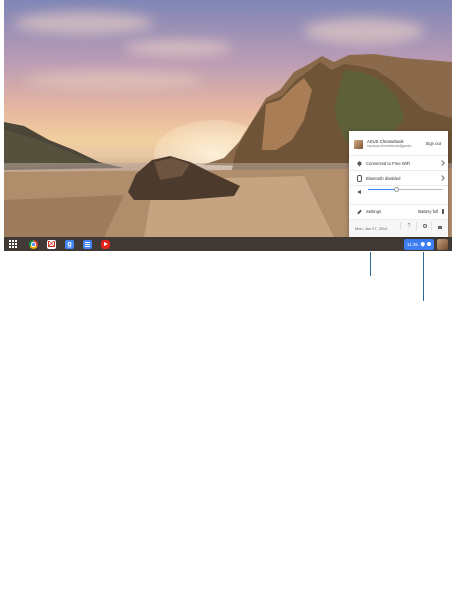 The image size is (456, 591). I want to click on help-icon: ?, so click(409, 226).